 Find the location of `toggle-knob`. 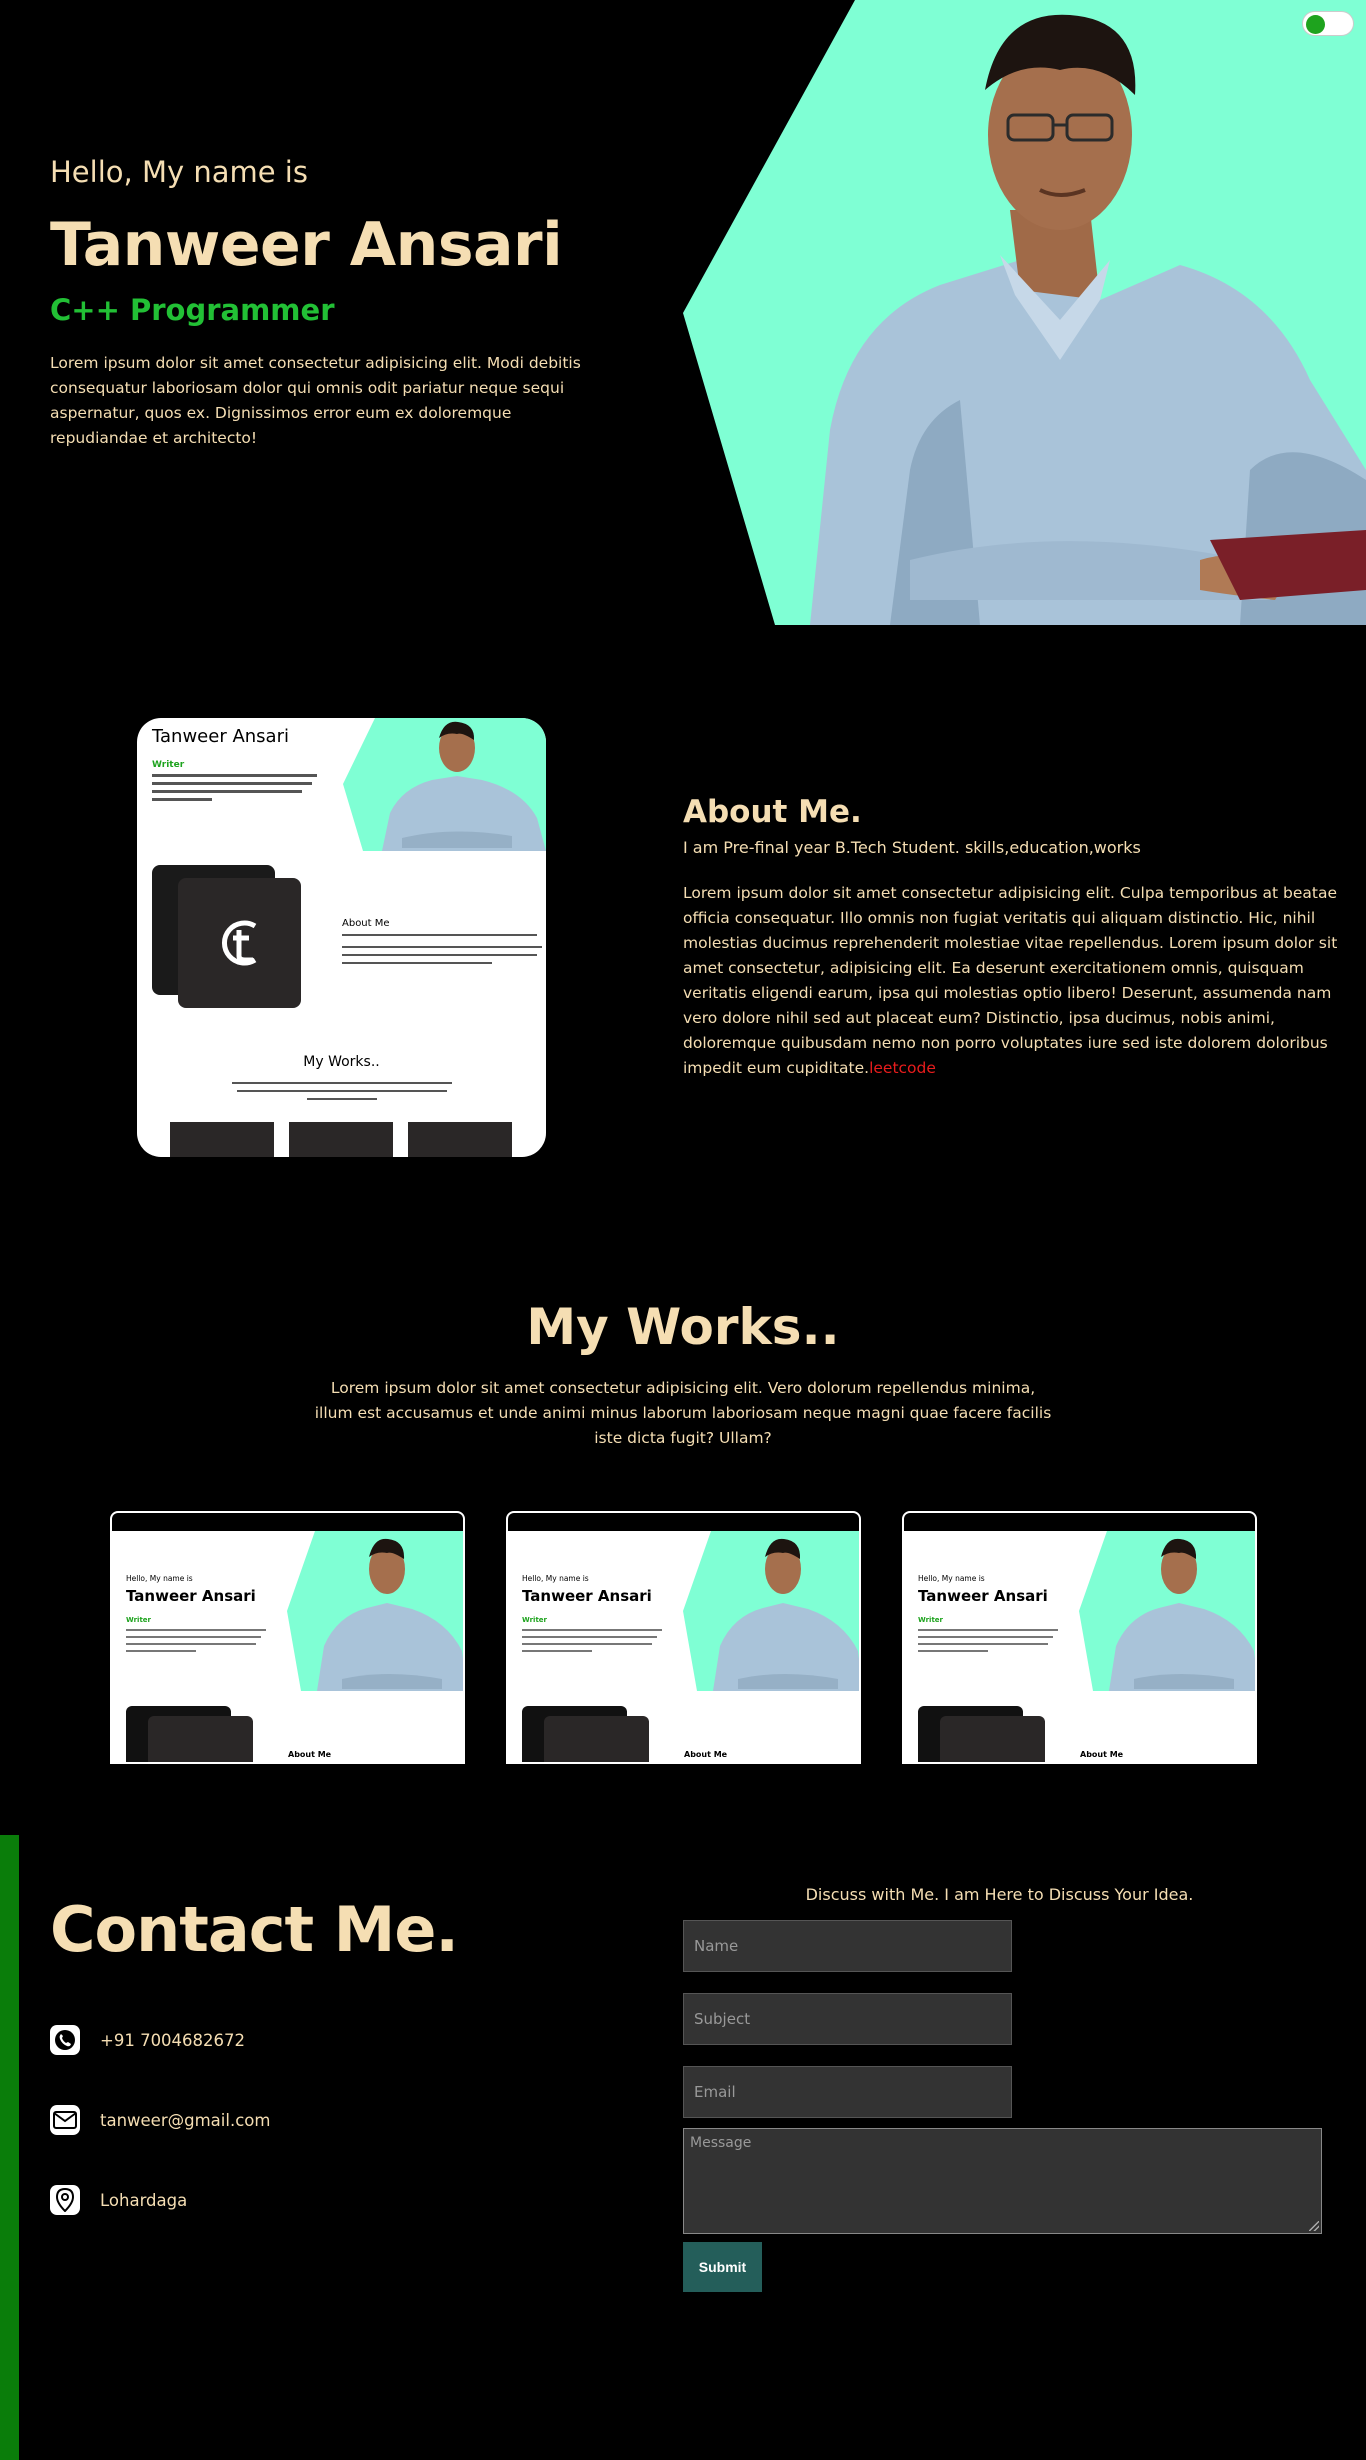

toggle-knob is located at coordinates (1315, 24).